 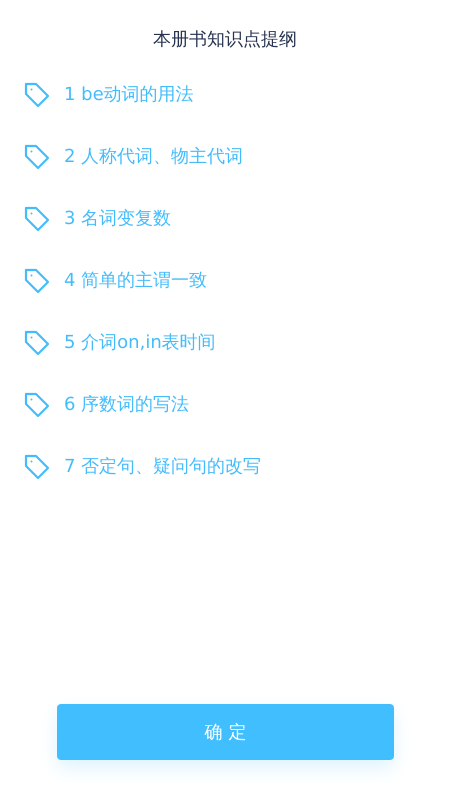 What do you see at coordinates (140, 343) in the screenshot?
I see `outline-item: 5 介词on,in表时间` at bounding box center [140, 343].